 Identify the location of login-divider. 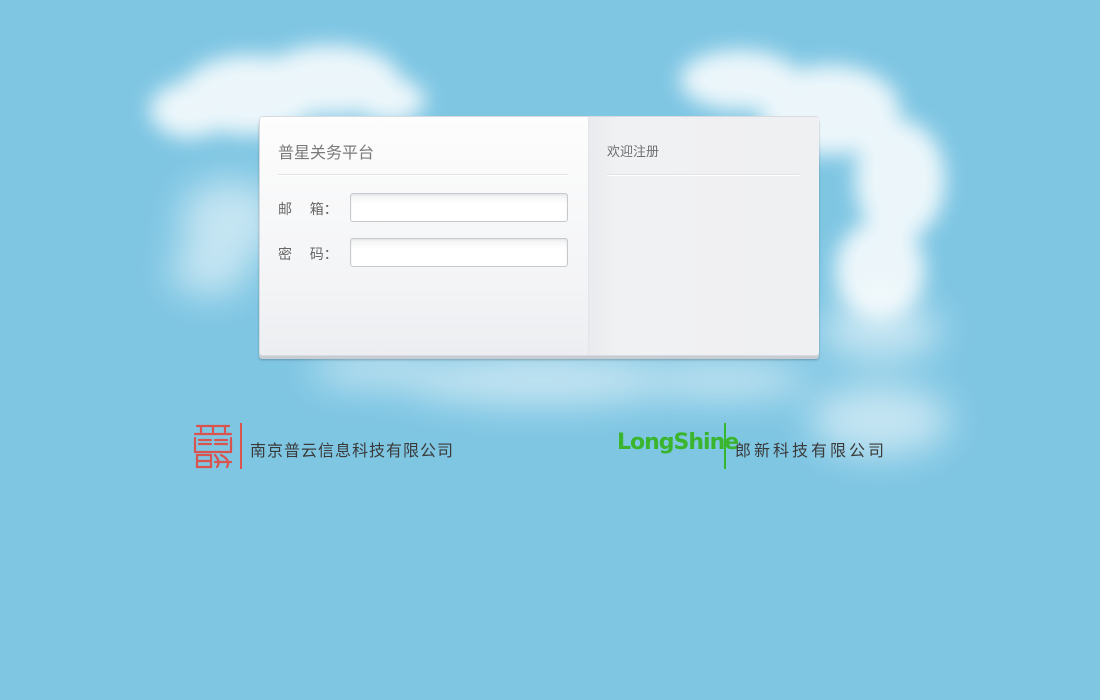
(423, 175).